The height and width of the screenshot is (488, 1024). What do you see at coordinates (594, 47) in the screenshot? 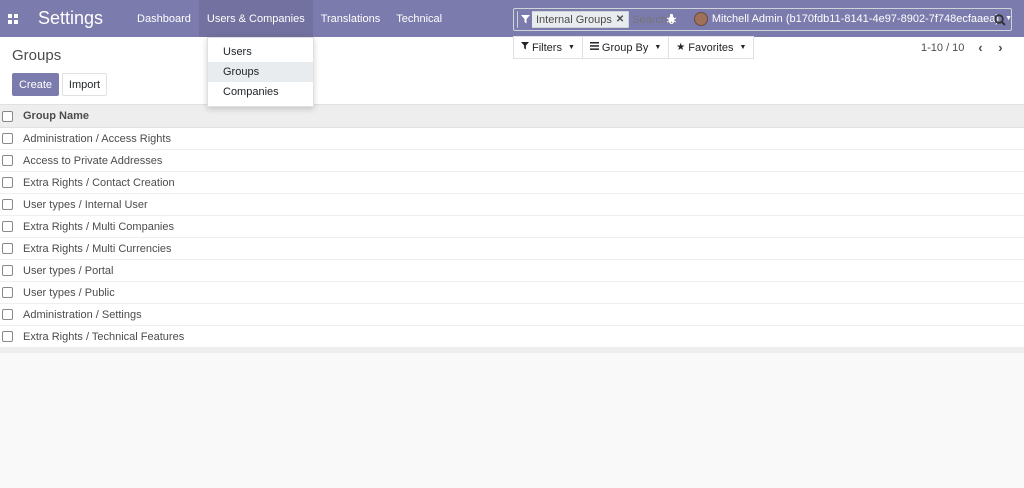
I see `bars-icon` at bounding box center [594, 47].